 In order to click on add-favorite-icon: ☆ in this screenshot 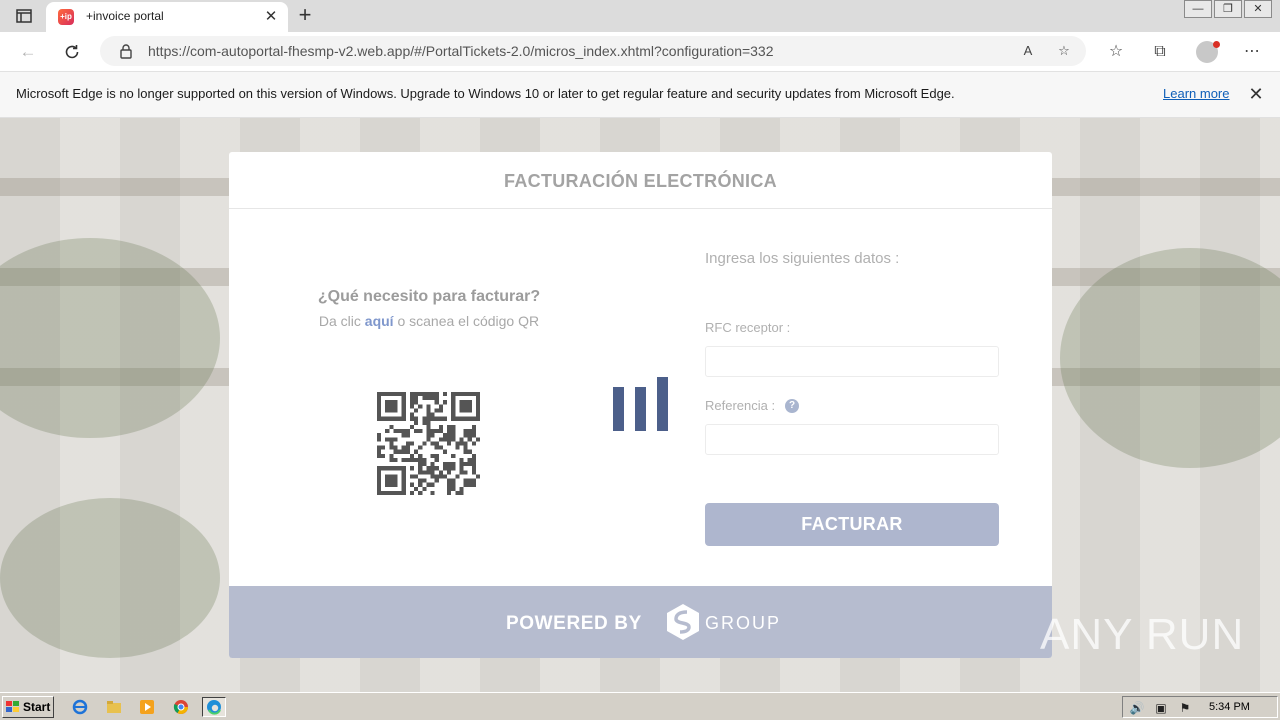, I will do `click(1064, 51)`.